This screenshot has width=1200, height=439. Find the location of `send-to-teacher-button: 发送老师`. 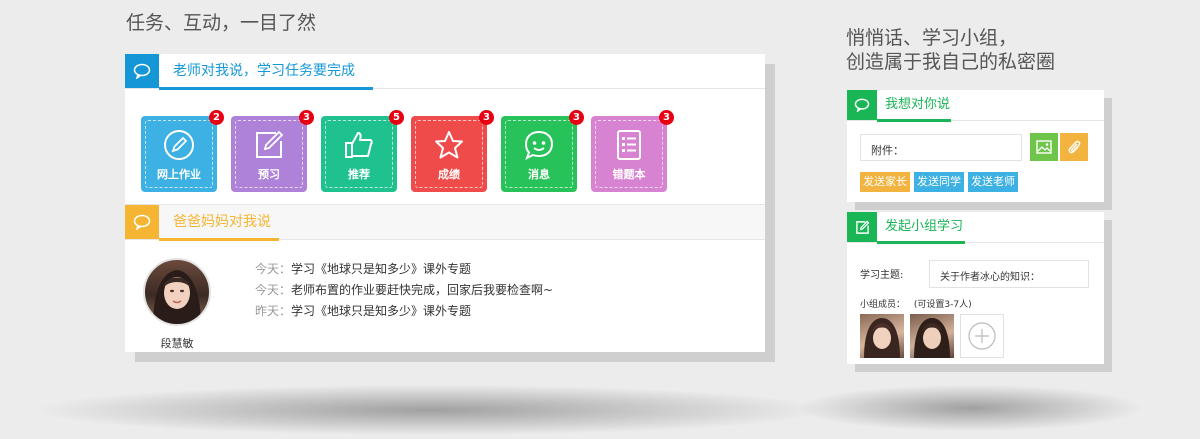

send-to-teacher-button: 发送老师 is located at coordinates (993, 182).